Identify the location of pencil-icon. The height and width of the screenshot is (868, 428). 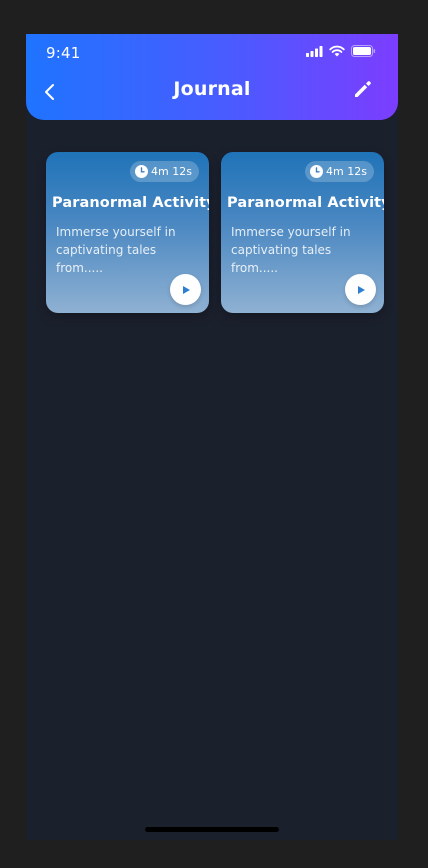
(363, 89).